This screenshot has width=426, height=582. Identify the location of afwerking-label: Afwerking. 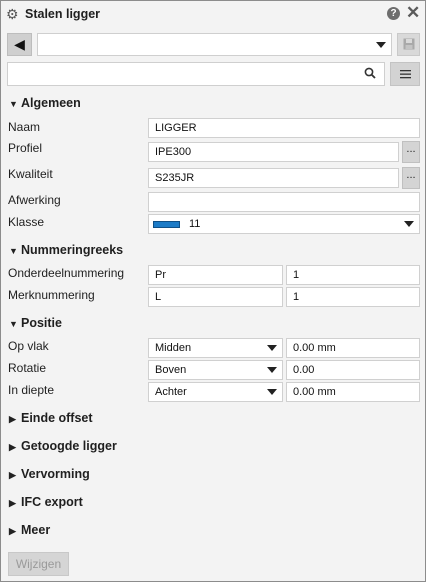
(34, 200).